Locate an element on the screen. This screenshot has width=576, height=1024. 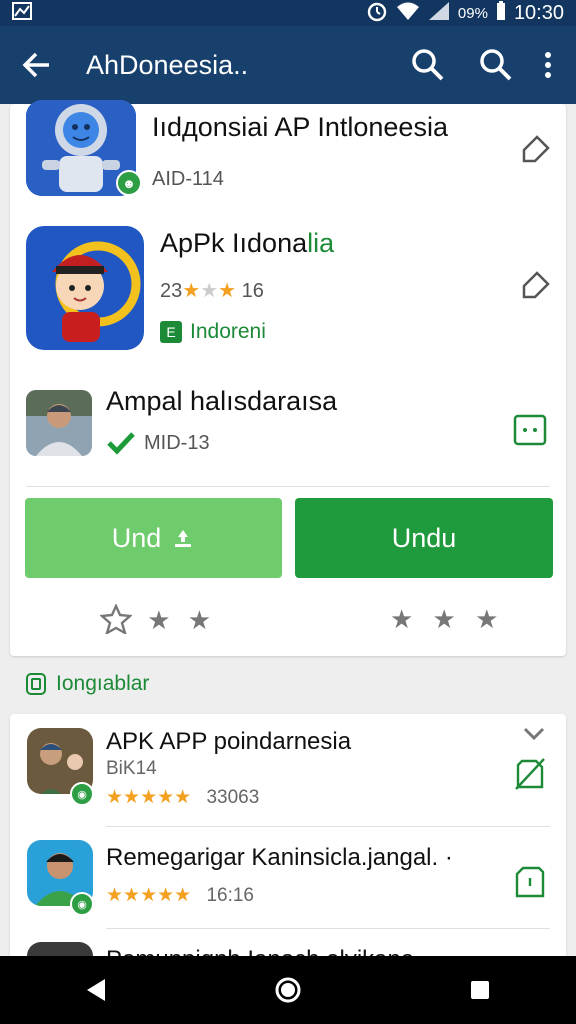
app-rating: 23★★★ 16 is located at coordinates (212, 290).